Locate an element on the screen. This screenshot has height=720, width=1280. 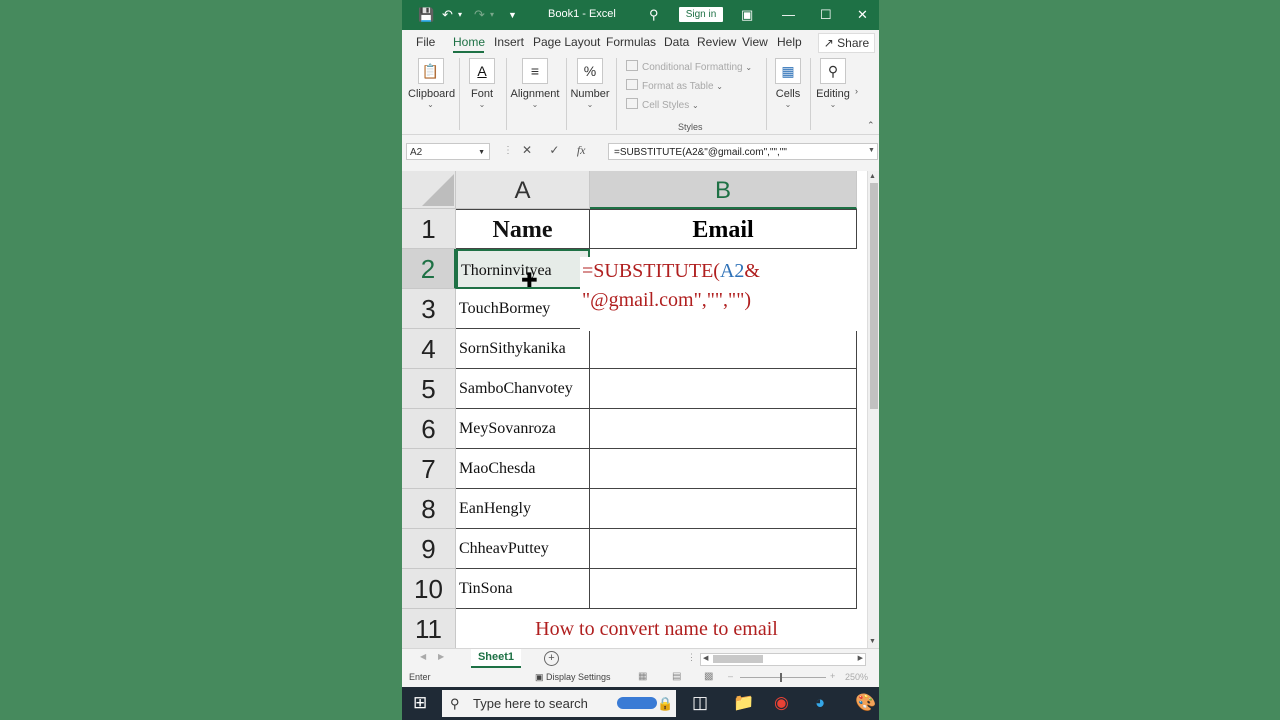
cell-a9: ChheavPuttey is located at coordinates (523, 549).